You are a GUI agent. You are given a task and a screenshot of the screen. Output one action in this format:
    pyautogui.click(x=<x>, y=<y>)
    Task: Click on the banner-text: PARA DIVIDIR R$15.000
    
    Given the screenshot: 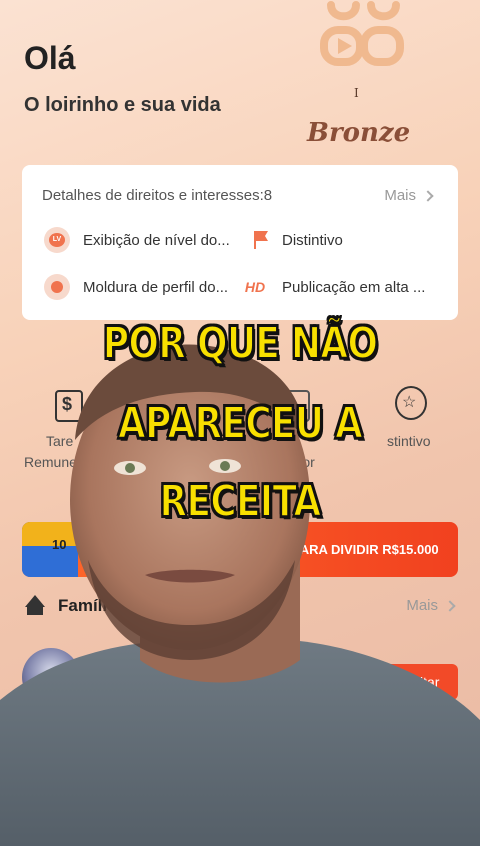 What is the action you would take?
    pyautogui.click(x=365, y=549)
    